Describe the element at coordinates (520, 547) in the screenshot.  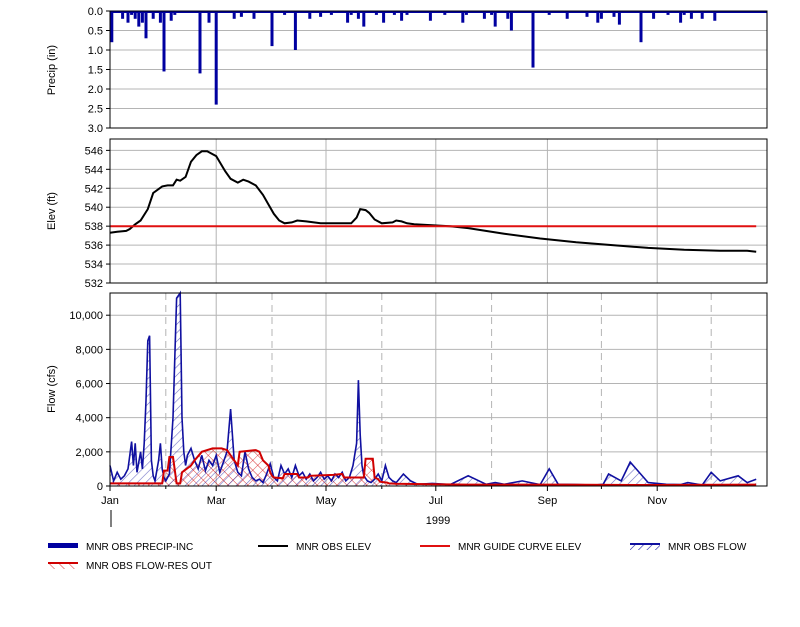
I see `legend-label: MNR GUIDE CURVE ELEV` at that location.